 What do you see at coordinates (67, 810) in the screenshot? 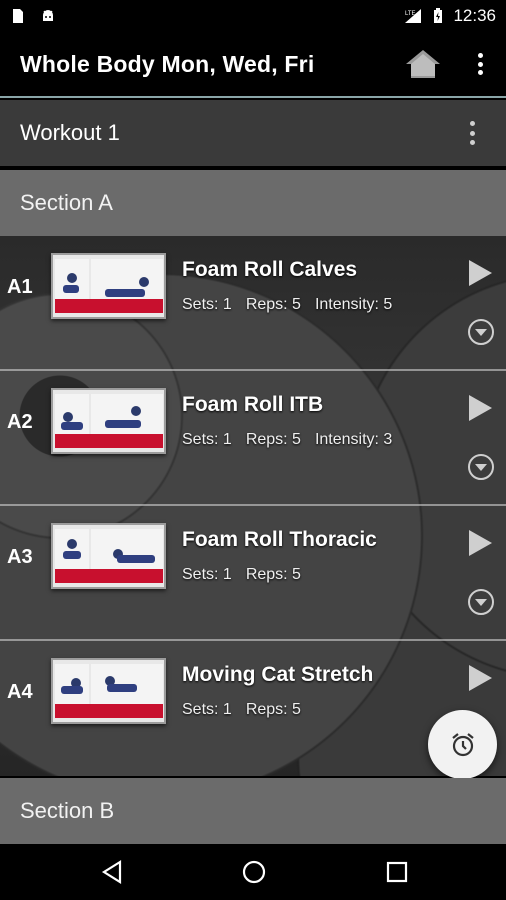
I see `section-title: Section B` at bounding box center [67, 810].